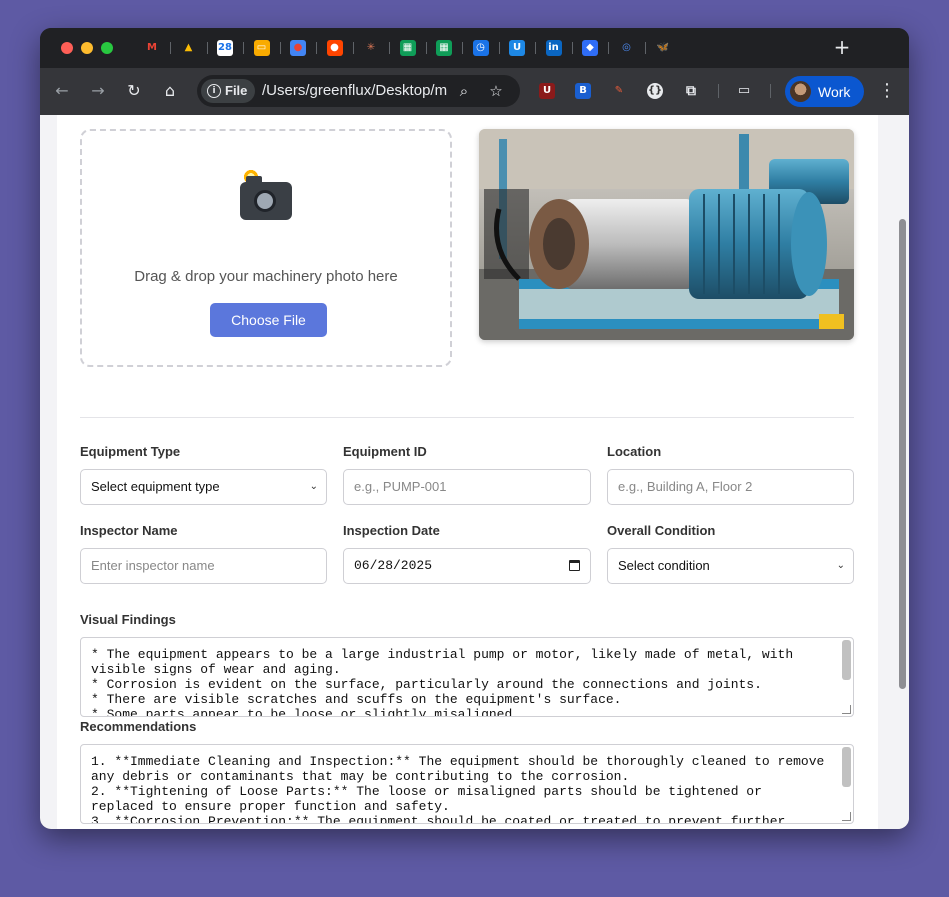 The image size is (949, 897). I want to click on back-icon: ←, so click(62, 91).